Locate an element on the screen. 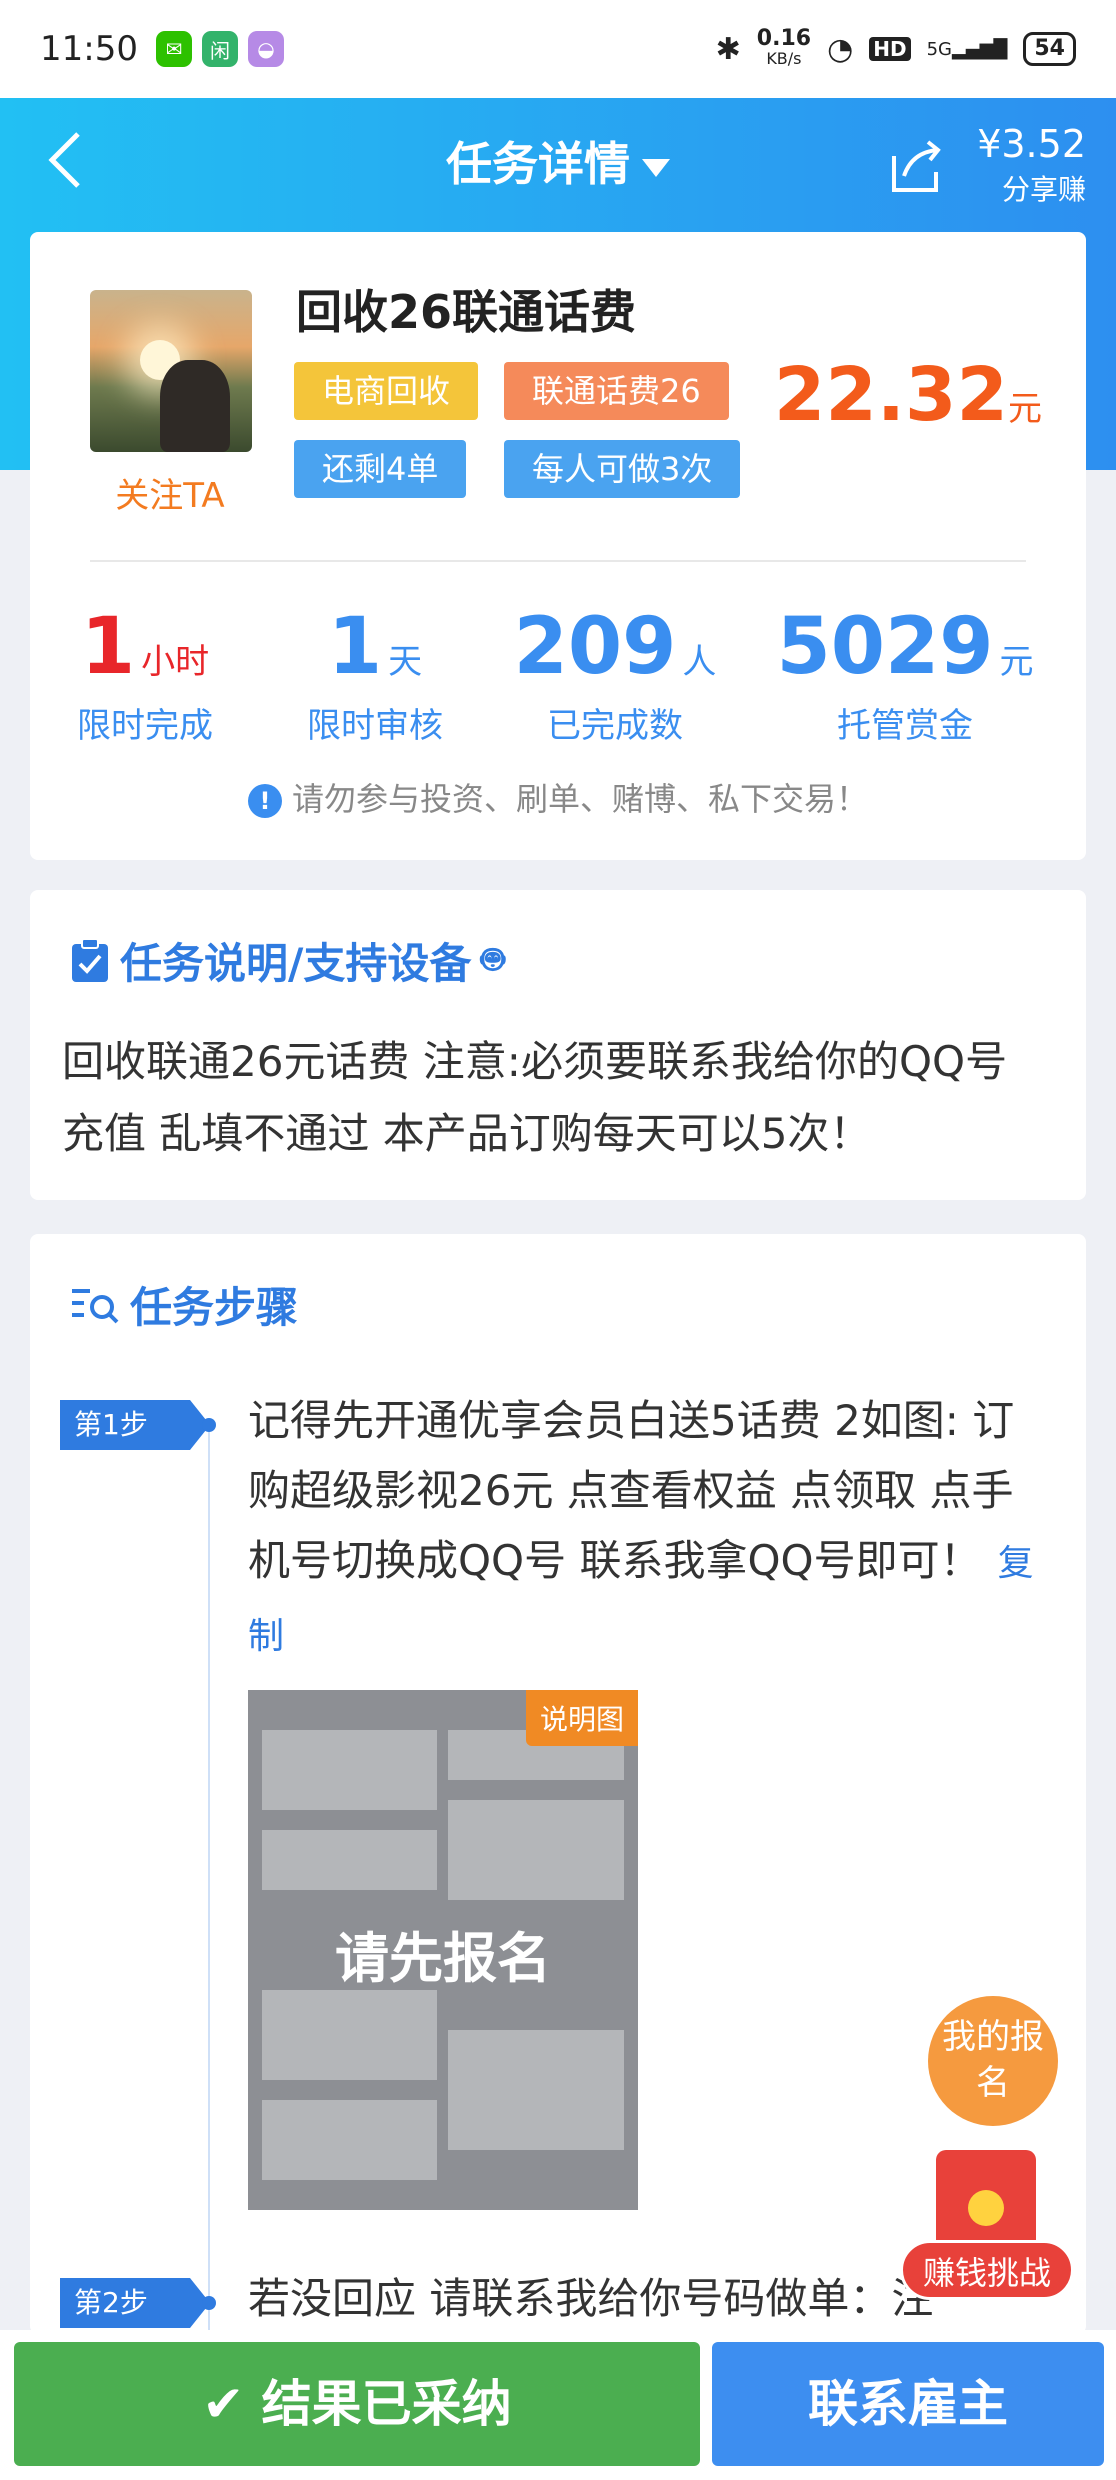 Image resolution: width=1116 pixels, height=2480 pixels. tag-type: 联通话费26 is located at coordinates (616, 391).